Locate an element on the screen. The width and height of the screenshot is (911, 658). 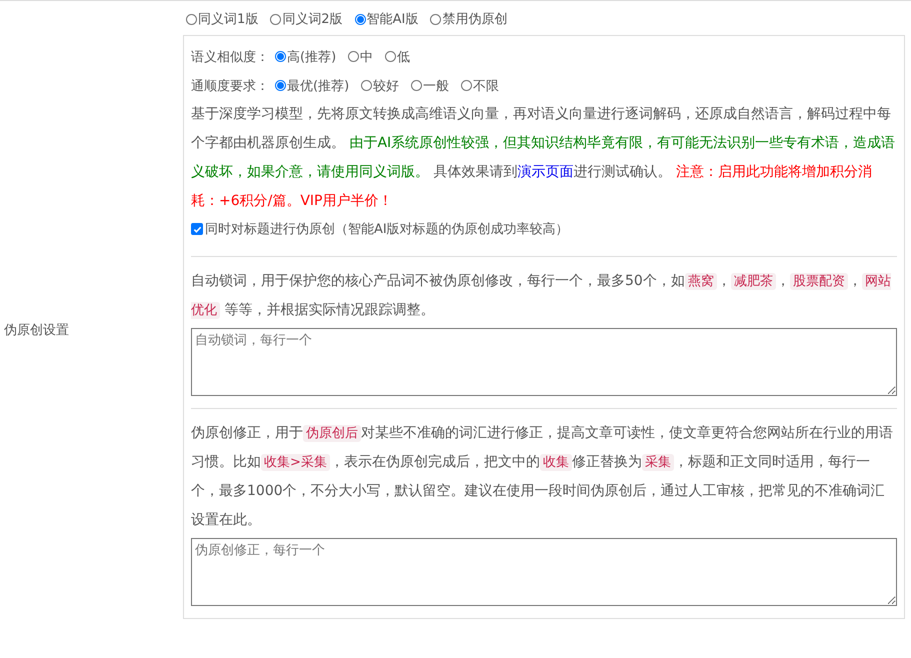
radio-option: 中 is located at coordinates (361, 57).